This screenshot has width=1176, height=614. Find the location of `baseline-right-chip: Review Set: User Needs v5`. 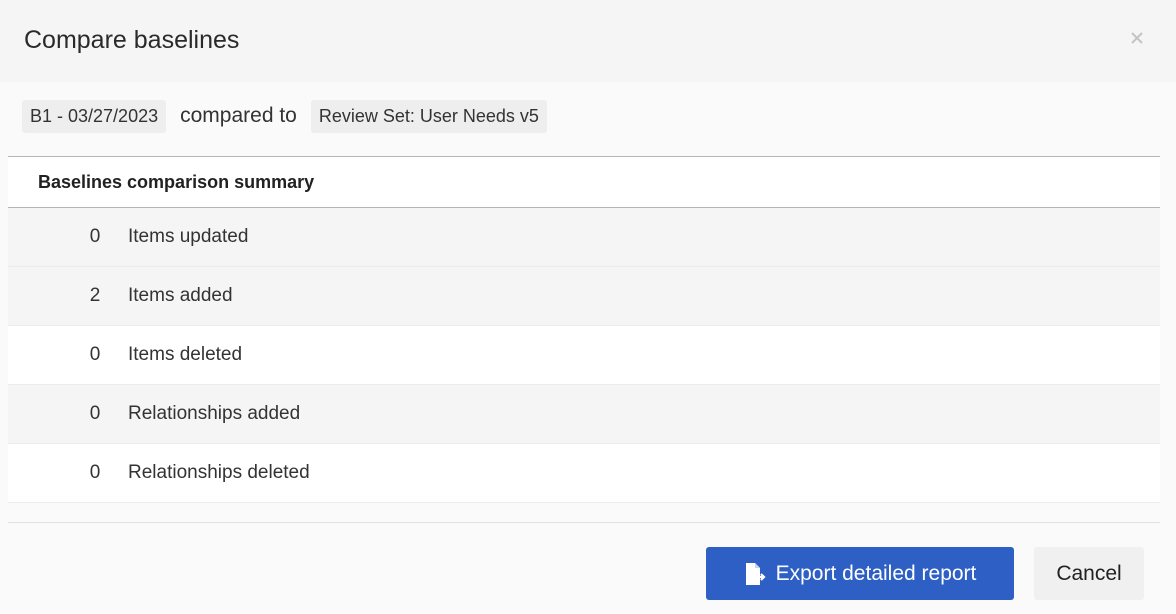

baseline-right-chip: Review Set: User Needs v5 is located at coordinates (428, 116).